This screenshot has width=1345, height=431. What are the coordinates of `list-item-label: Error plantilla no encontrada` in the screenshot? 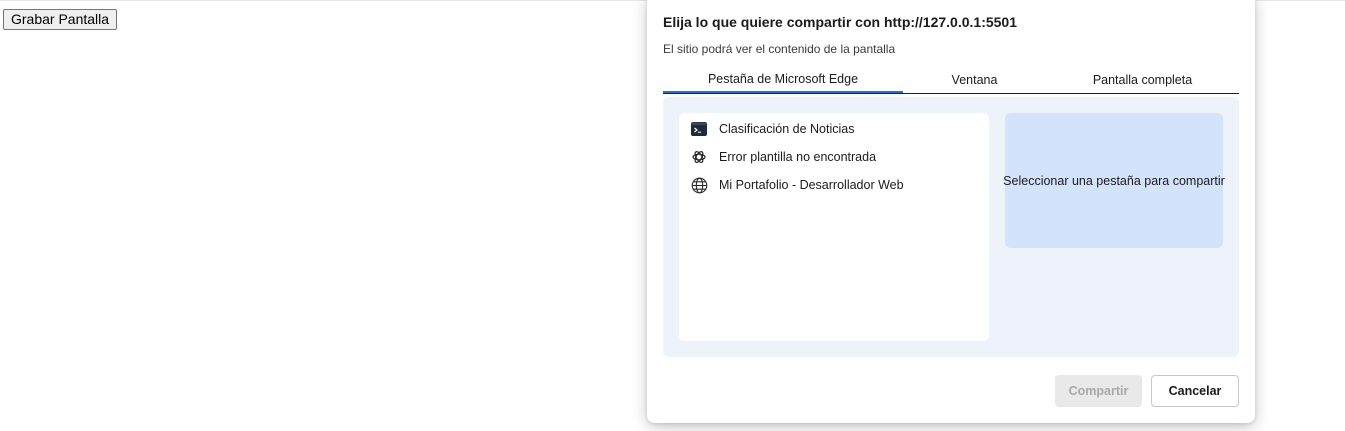 It's located at (798, 157).